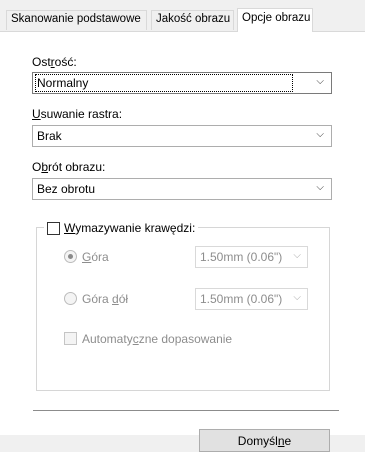 The image size is (365, 452). Describe the element at coordinates (54, 62) in the screenshot. I see `sharpness-label: Ostrość:` at that location.